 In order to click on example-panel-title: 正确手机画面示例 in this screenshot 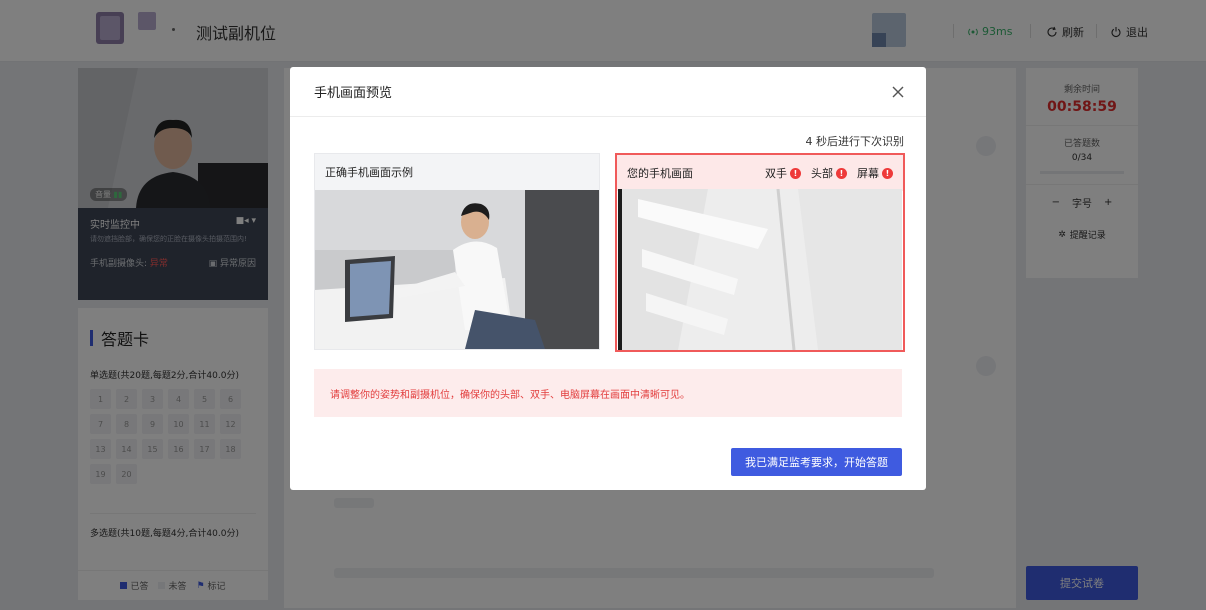, I will do `click(369, 172)`.